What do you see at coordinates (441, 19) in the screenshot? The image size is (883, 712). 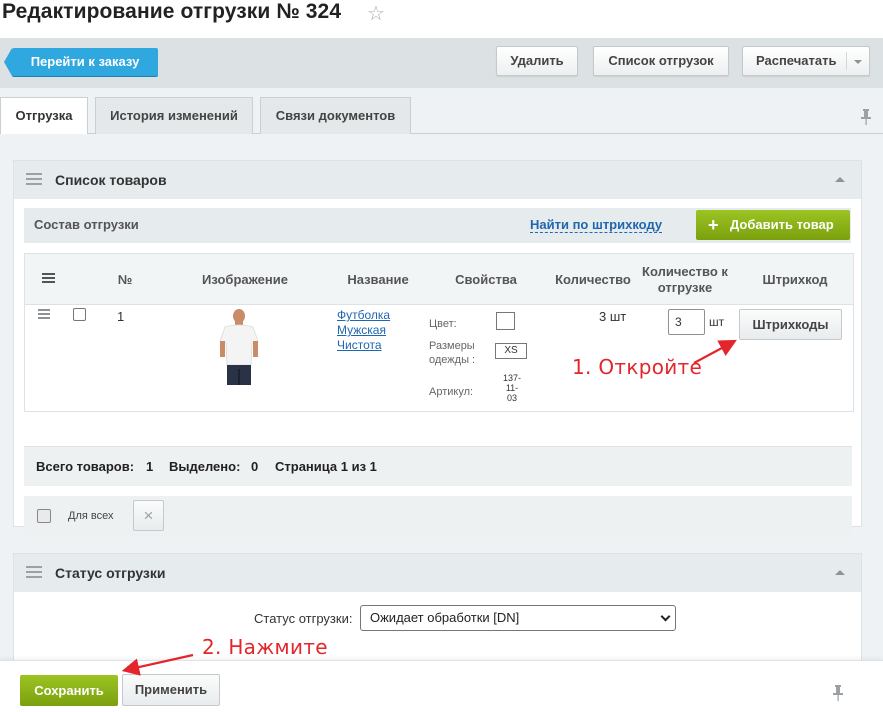 I see `page-title-bar: Редактирование отгрузки № 324 ☆` at bounding box center [441, 19].